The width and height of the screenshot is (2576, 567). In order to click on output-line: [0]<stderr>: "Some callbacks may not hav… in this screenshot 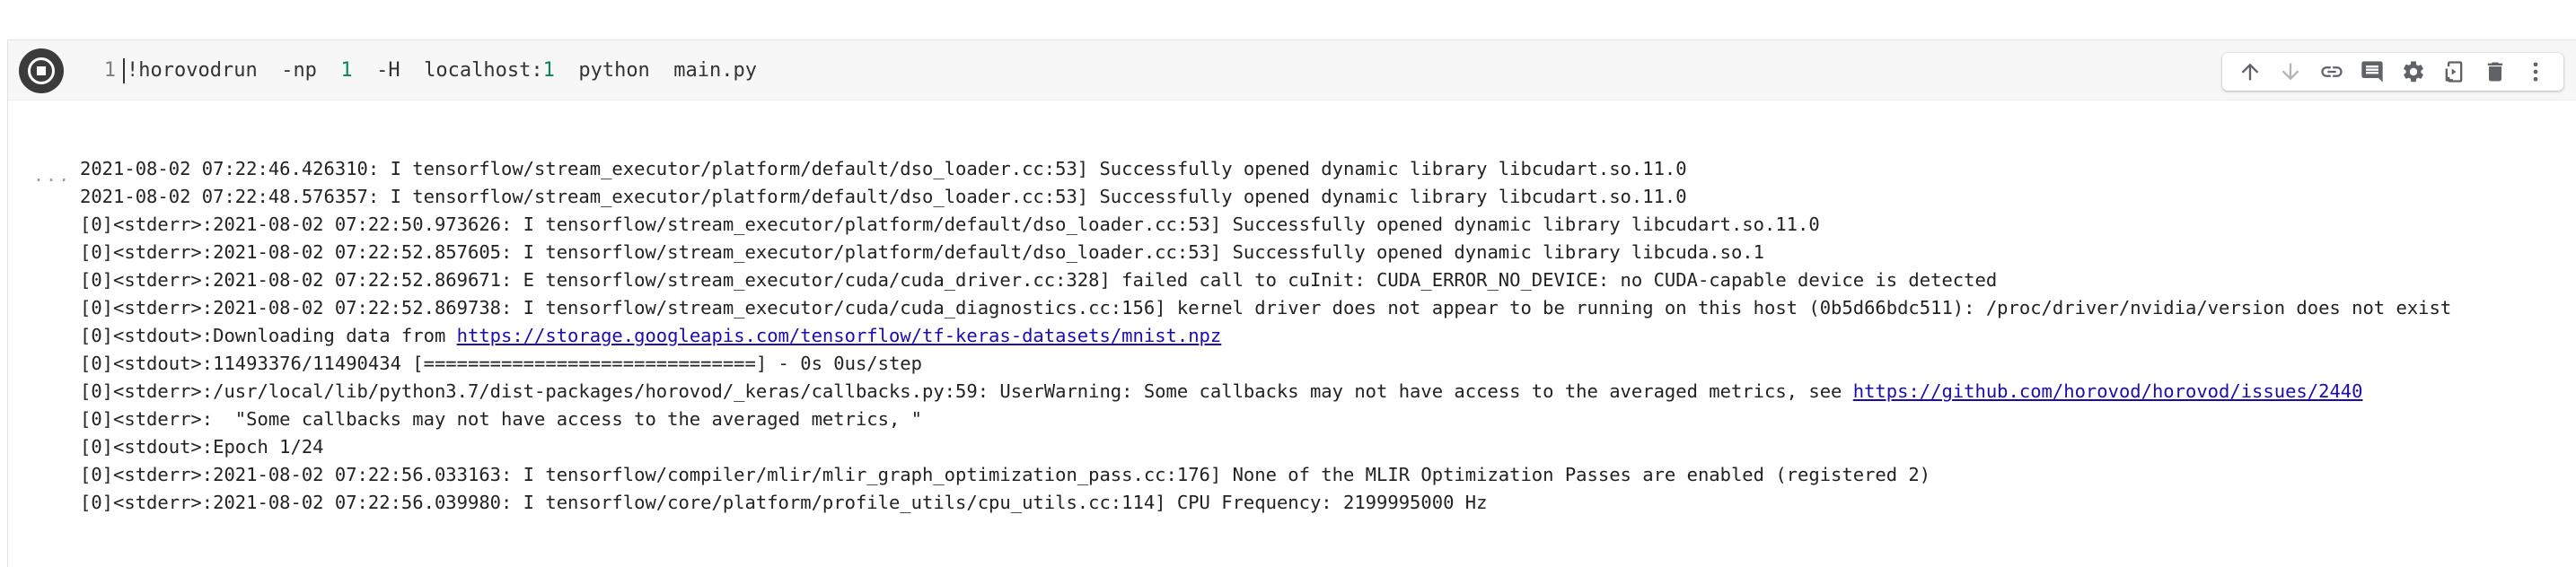, I will do `click(1265, 419)`.